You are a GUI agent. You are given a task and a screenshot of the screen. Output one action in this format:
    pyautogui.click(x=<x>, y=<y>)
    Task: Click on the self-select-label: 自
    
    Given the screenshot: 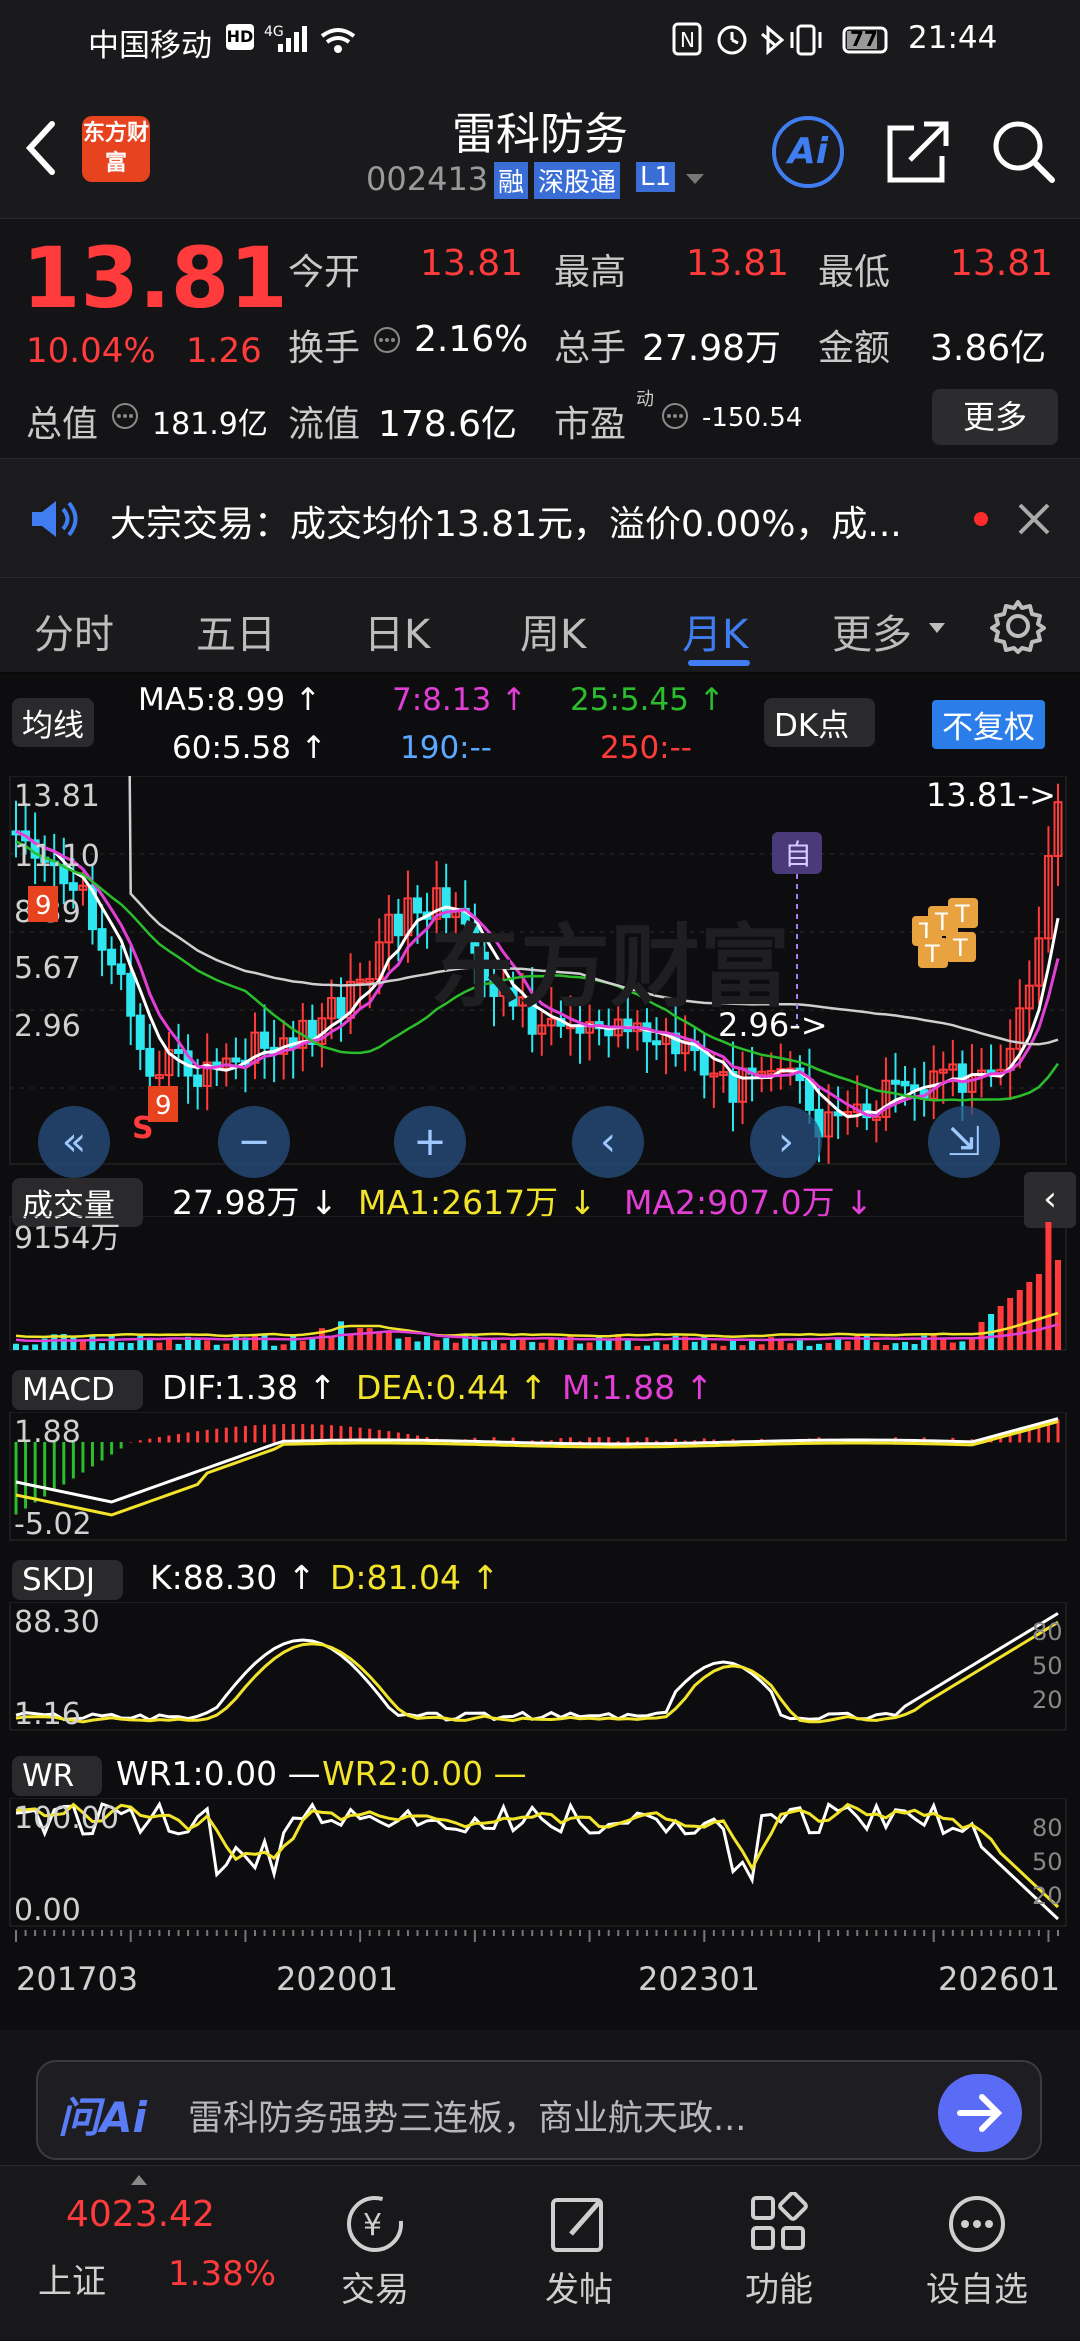 What is the action you would take?
    pyautogui.click(x=798, y=854)
    